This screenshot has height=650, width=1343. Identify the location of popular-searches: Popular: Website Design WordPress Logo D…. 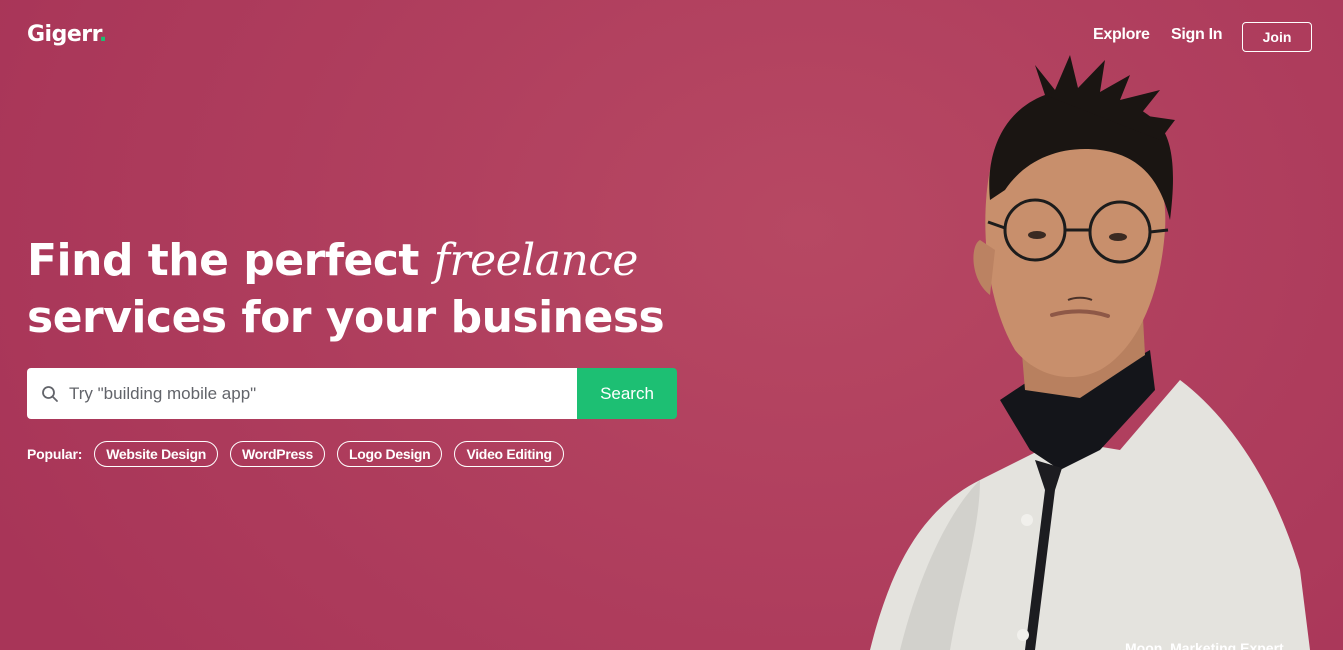
(301, 454).